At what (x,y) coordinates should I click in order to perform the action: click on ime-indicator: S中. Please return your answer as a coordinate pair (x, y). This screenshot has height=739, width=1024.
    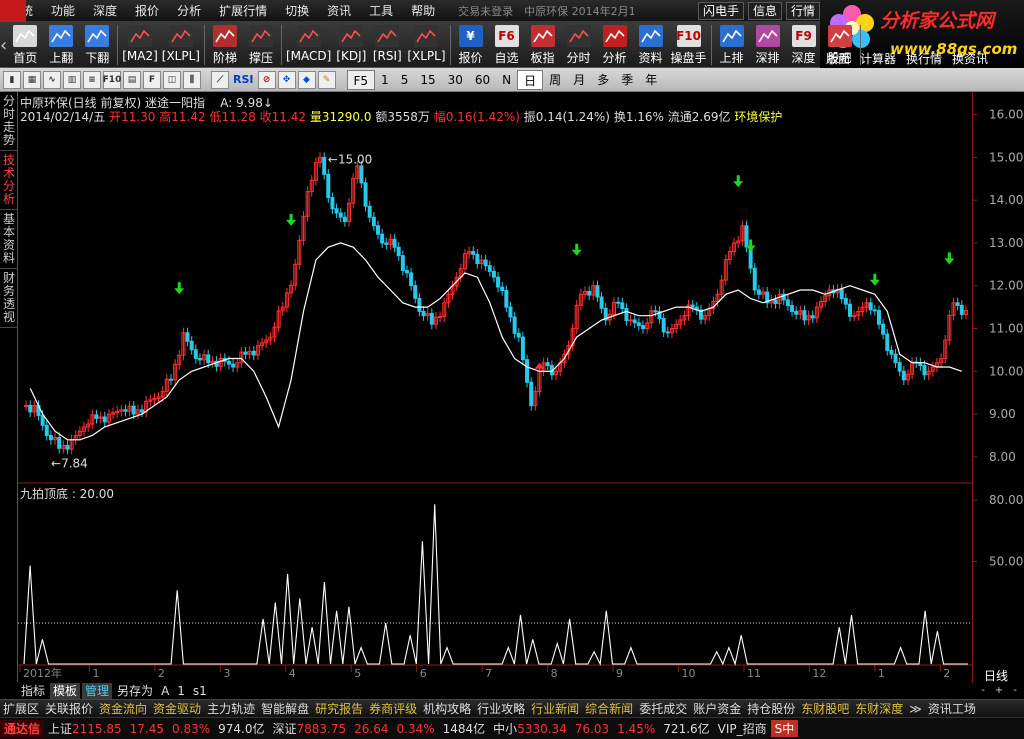
    Looking at the image, I should click on (784, 728).